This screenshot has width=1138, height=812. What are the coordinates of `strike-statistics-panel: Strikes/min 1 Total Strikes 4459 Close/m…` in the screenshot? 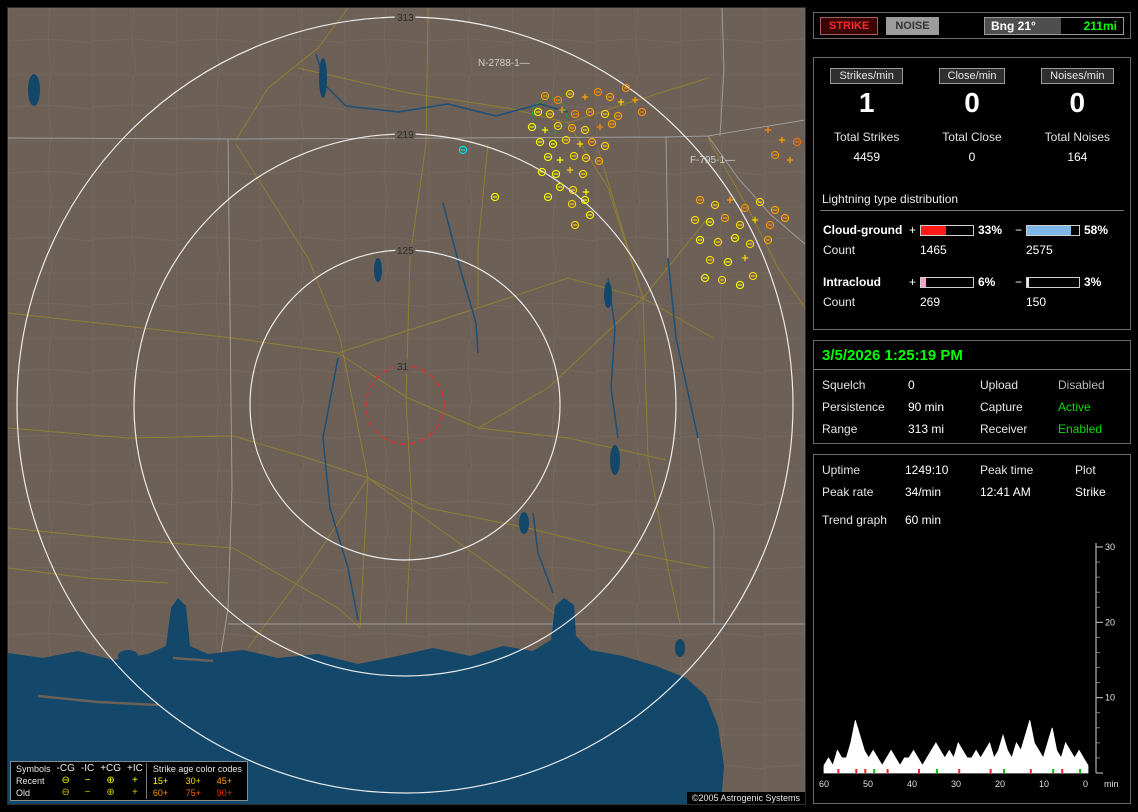 It's located at (972, 193).